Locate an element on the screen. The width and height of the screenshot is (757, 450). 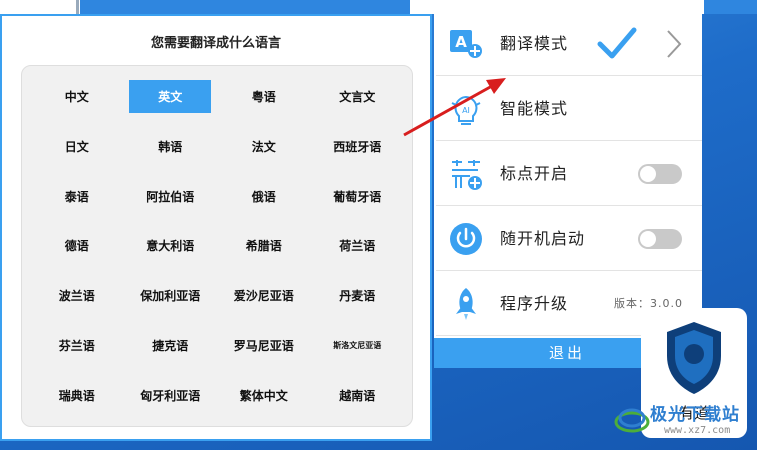
language-label: 韩语 is located at coordinates (170, 147).